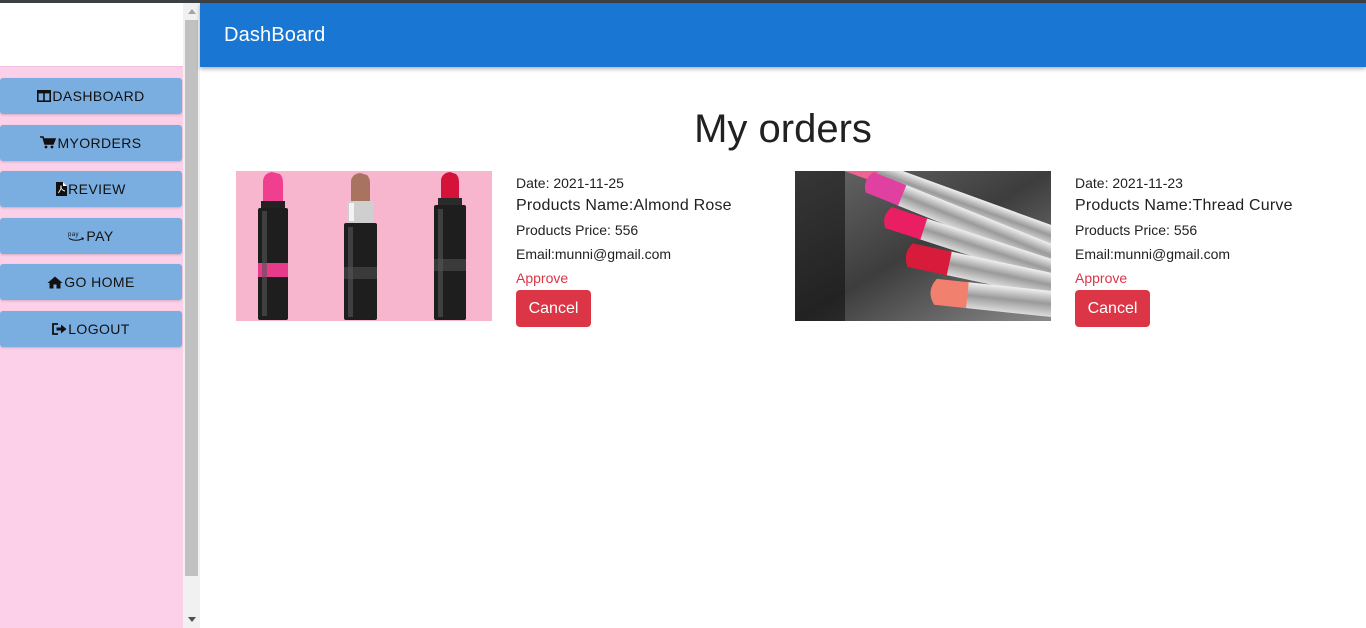 This screenshot has height=628, width=1366. Describe the element at coordinates (99, 142) in the screenshot. I see `sidebar-item-label: MYORDERS` at that location.